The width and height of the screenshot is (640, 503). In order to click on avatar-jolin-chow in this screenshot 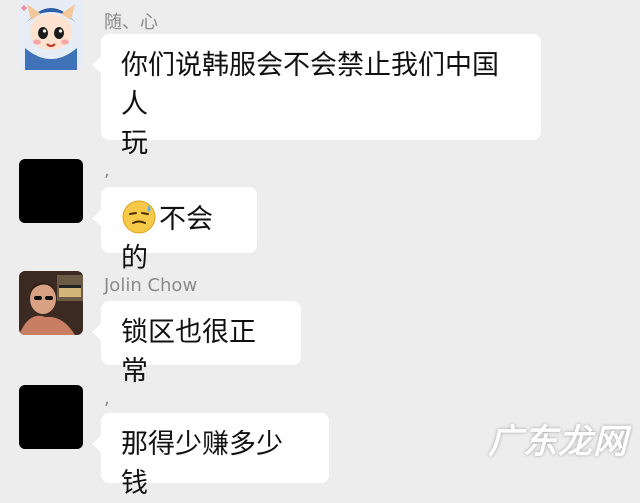, I will do `click(51, 303)`.